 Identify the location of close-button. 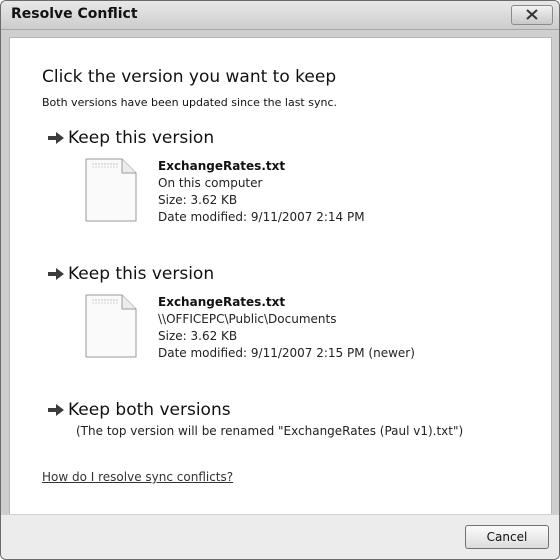
(532, 15).